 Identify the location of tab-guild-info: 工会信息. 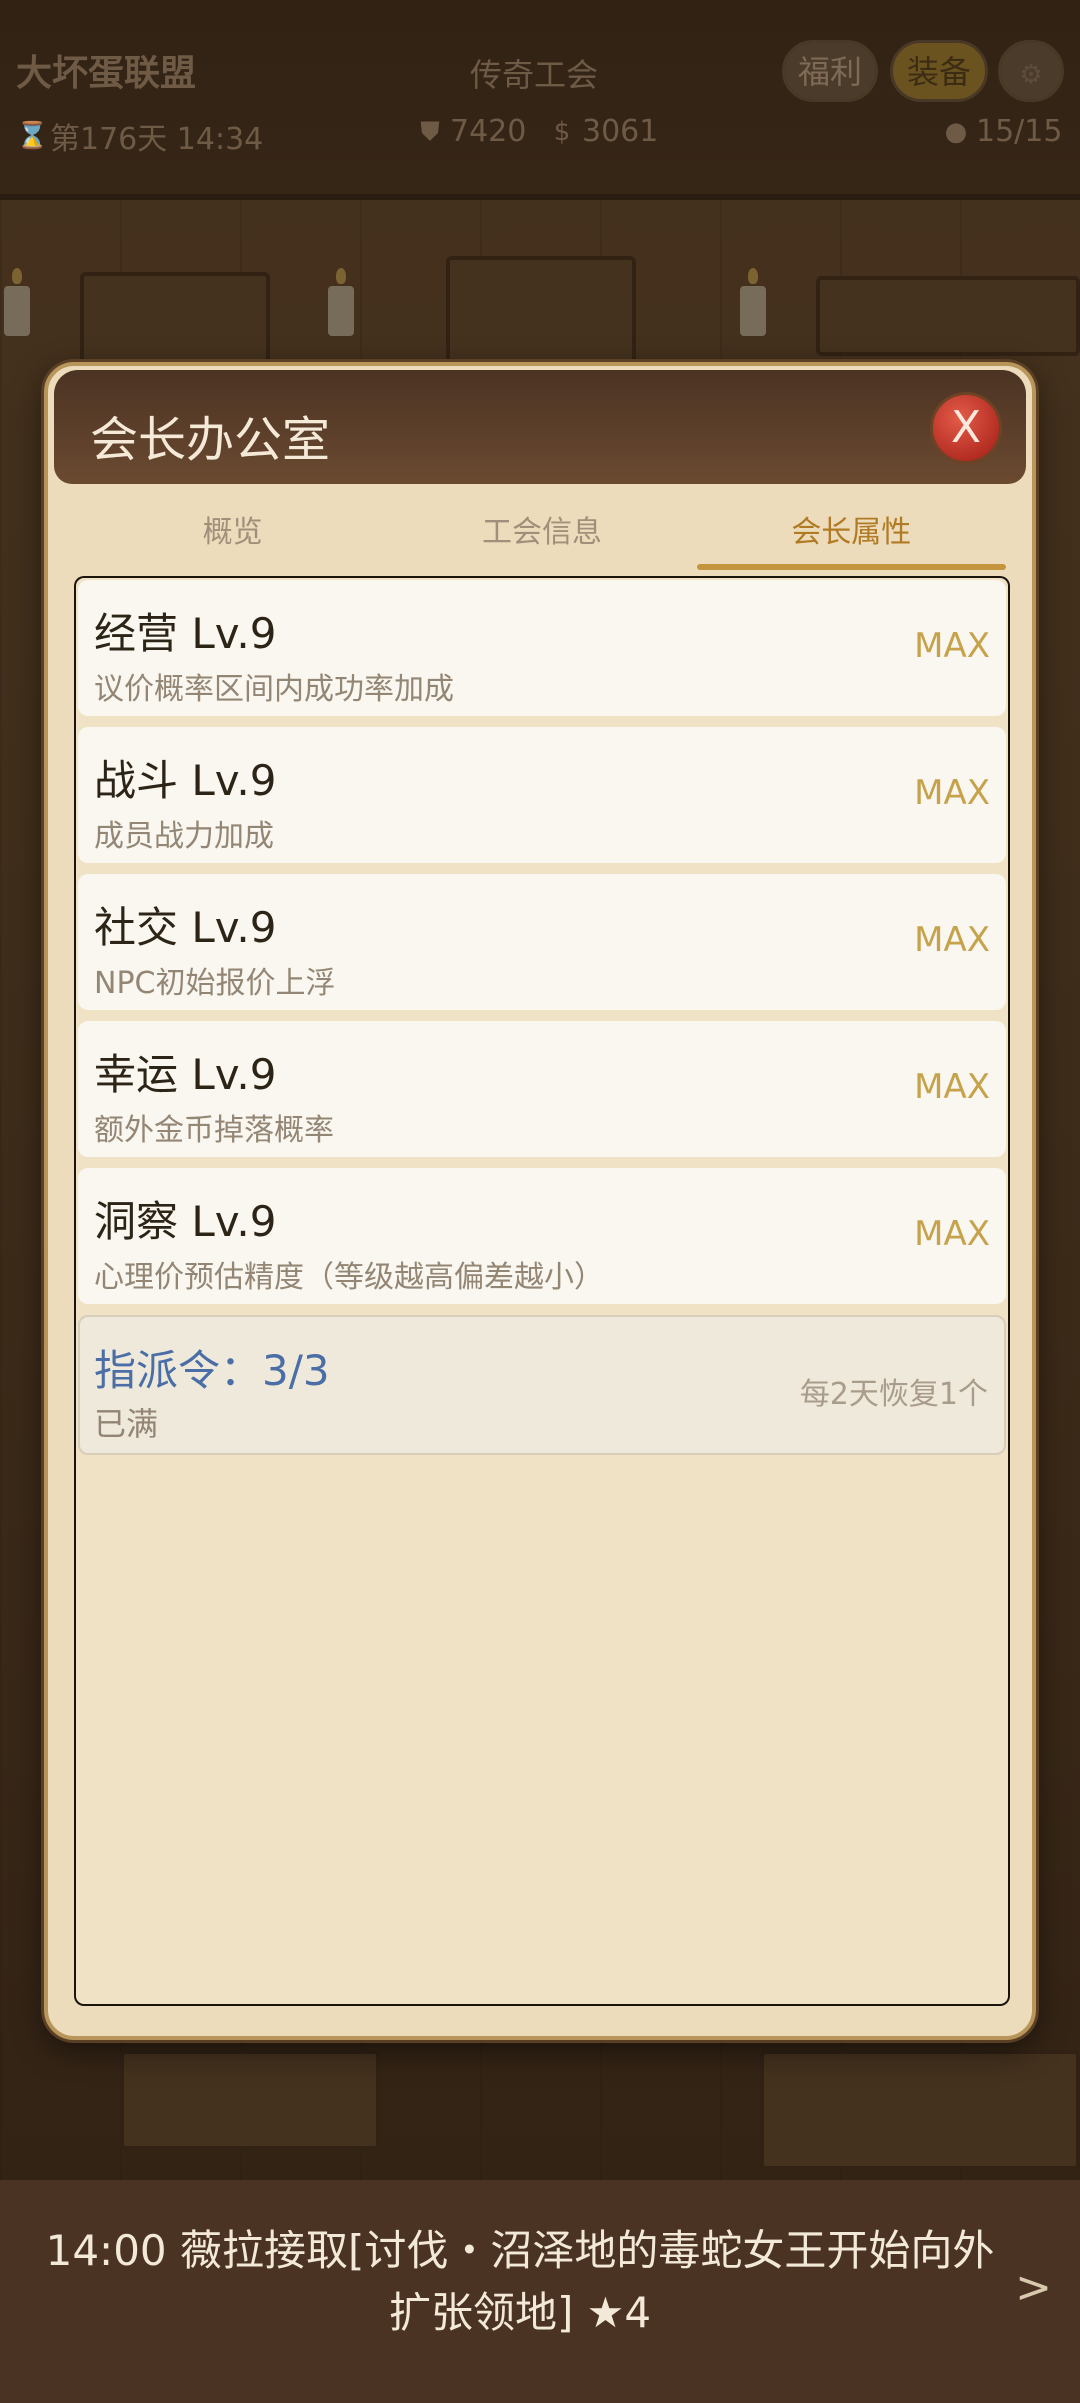
(541, 539).